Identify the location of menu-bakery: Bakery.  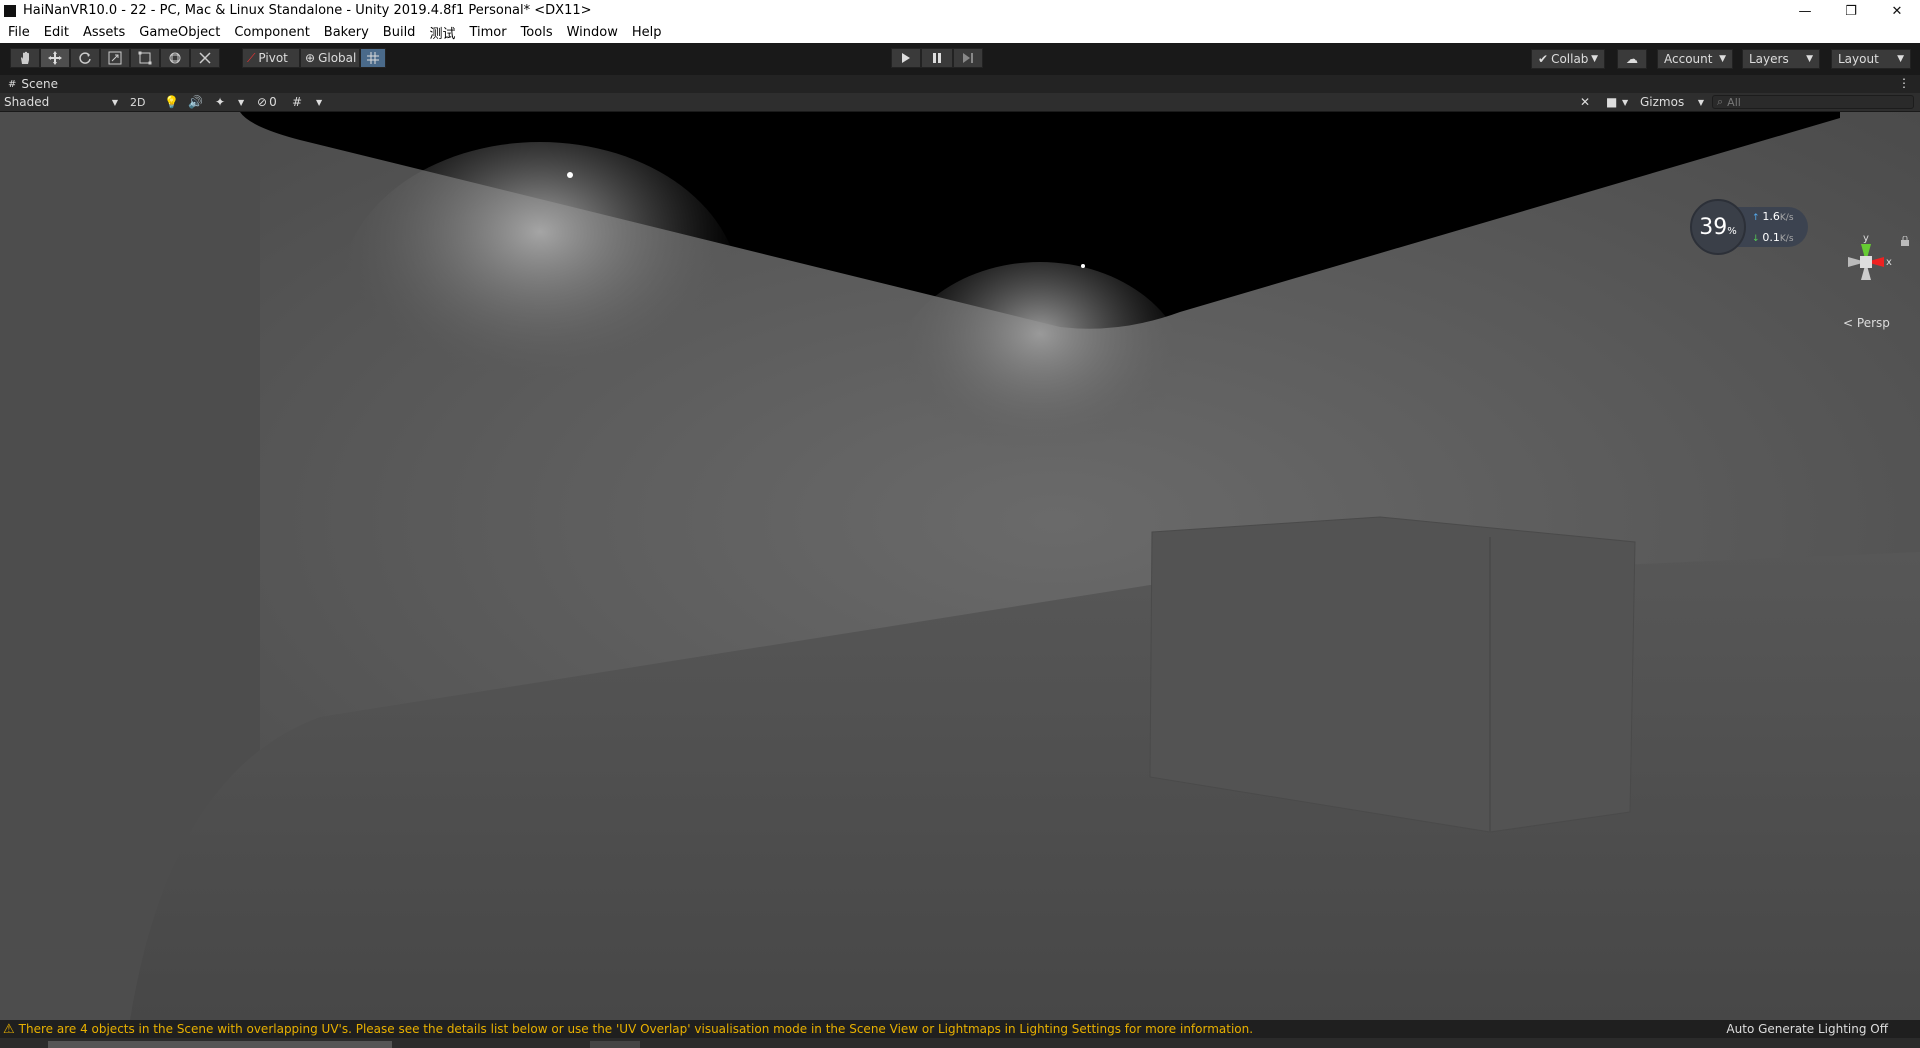
(346, 32).